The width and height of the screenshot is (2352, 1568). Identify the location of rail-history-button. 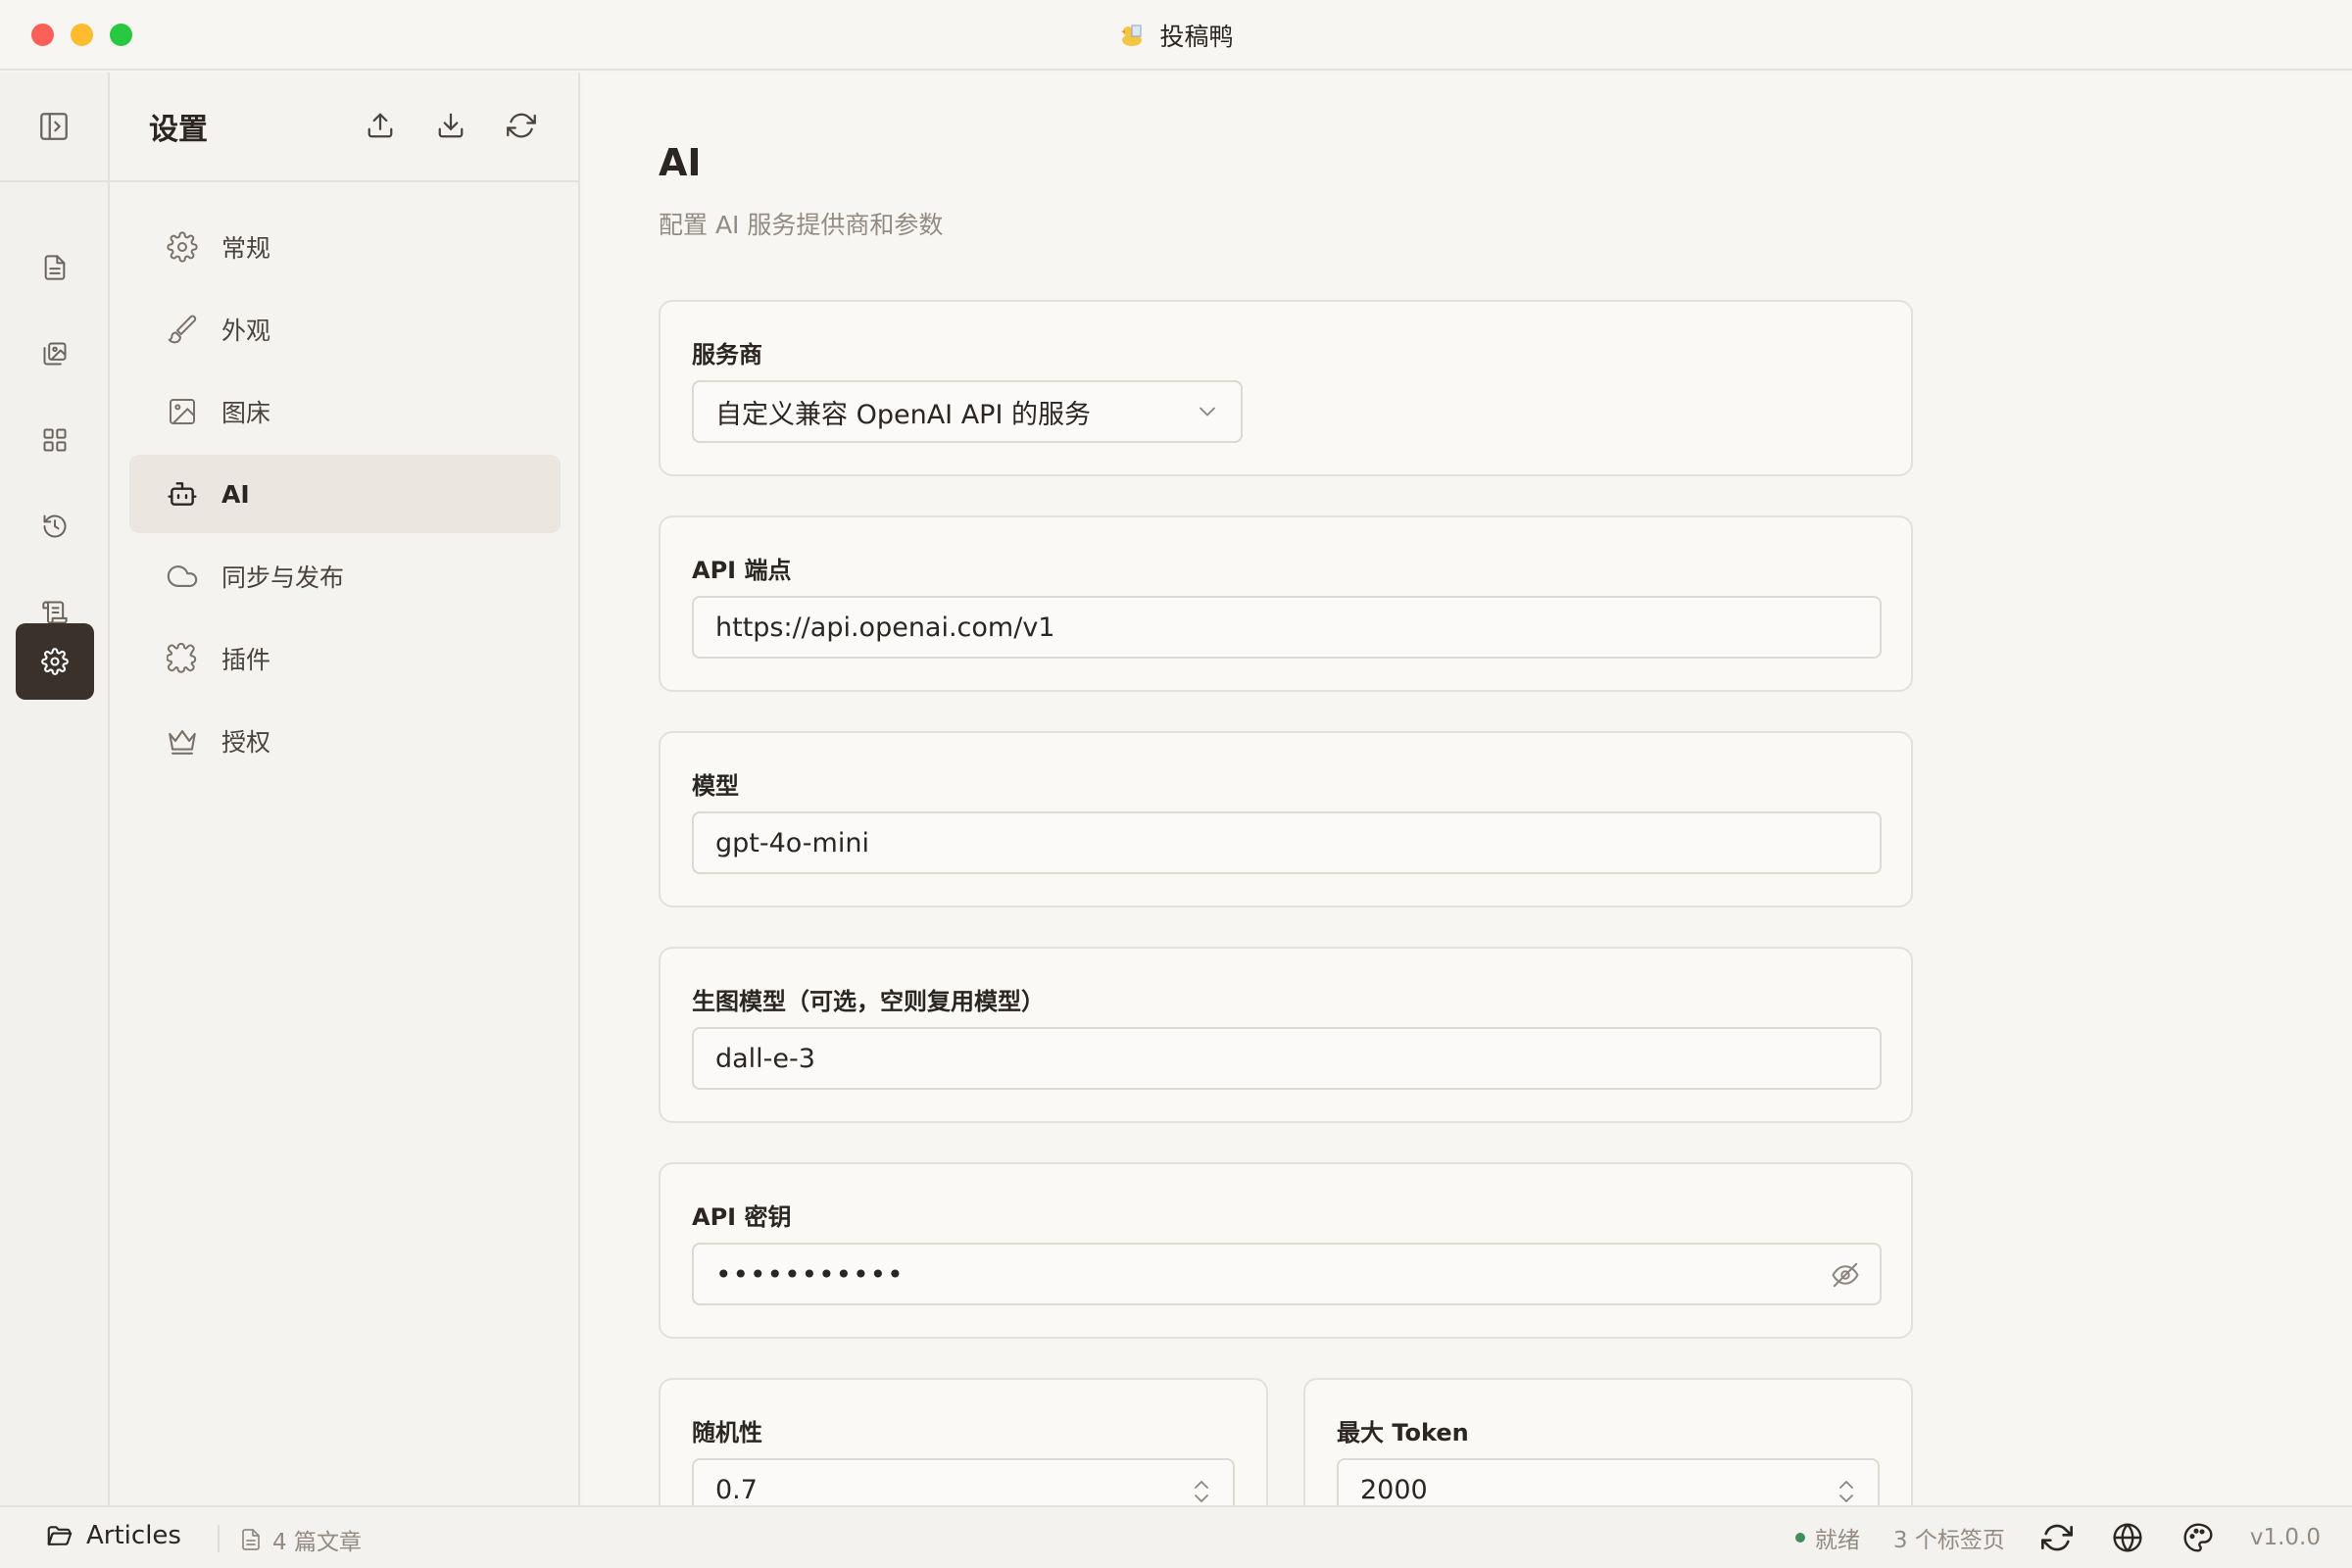
(55, 526).